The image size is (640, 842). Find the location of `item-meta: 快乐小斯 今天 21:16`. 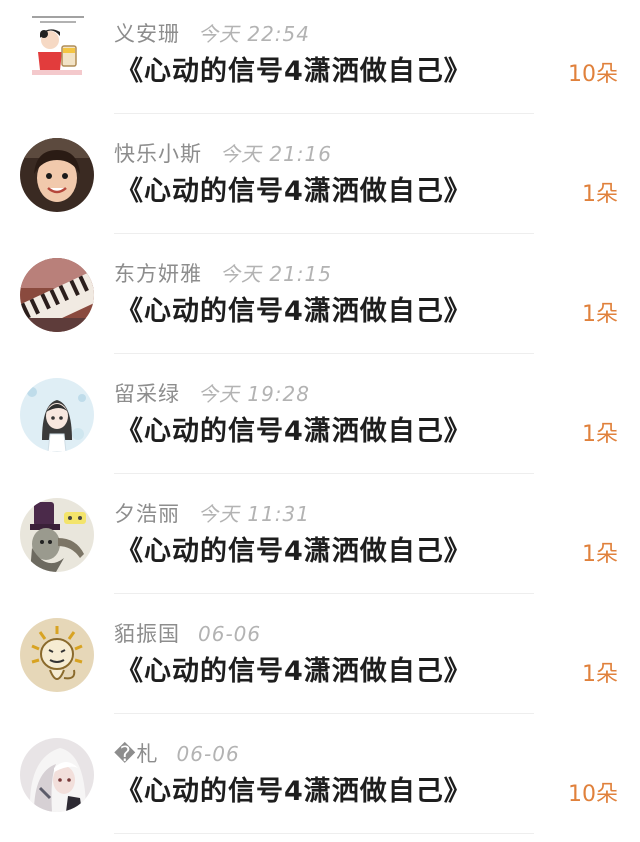

item-meta: 快乐小斯 今天 21:16 is located at coordinates (223, 154).